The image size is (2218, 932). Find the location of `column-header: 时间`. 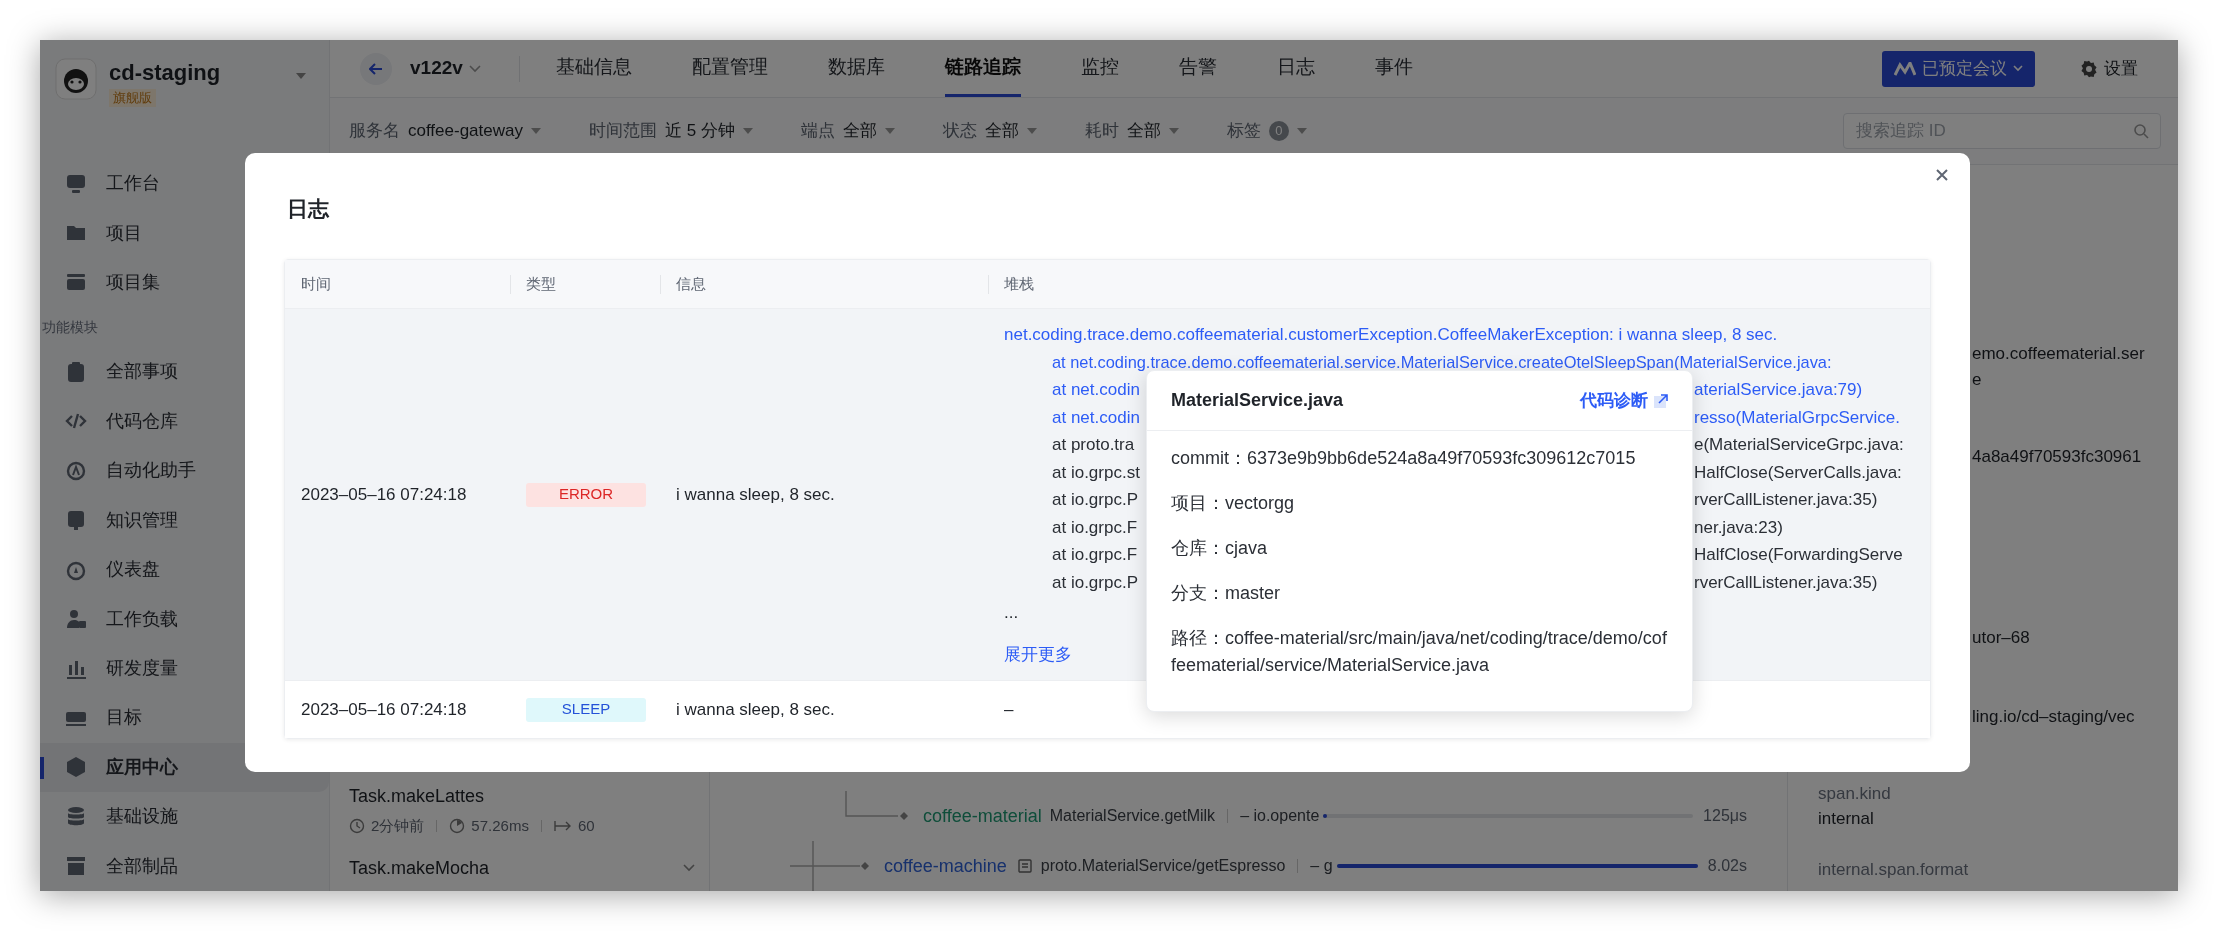

column-header: 时间 is located at coordinates (316, 283).